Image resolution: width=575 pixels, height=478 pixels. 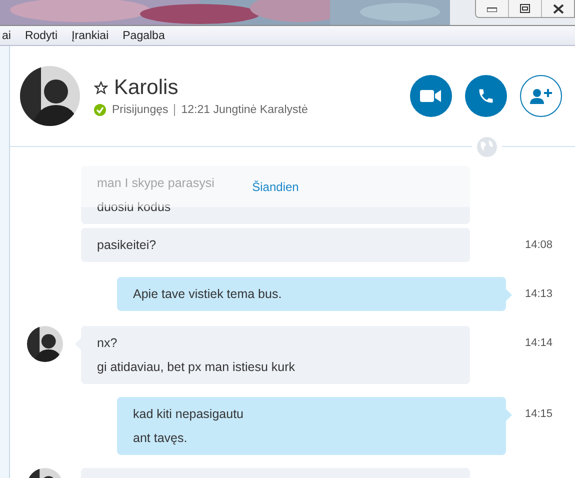 What do you see at coordinates (107, 343) in the screenshot?
I see `message-text: nx?` at bounding box center [107, 343].